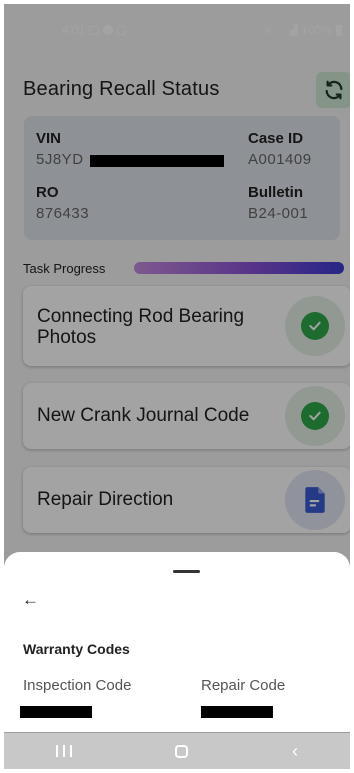  I want to click on inspection-code-redaction, so click(56, 712).